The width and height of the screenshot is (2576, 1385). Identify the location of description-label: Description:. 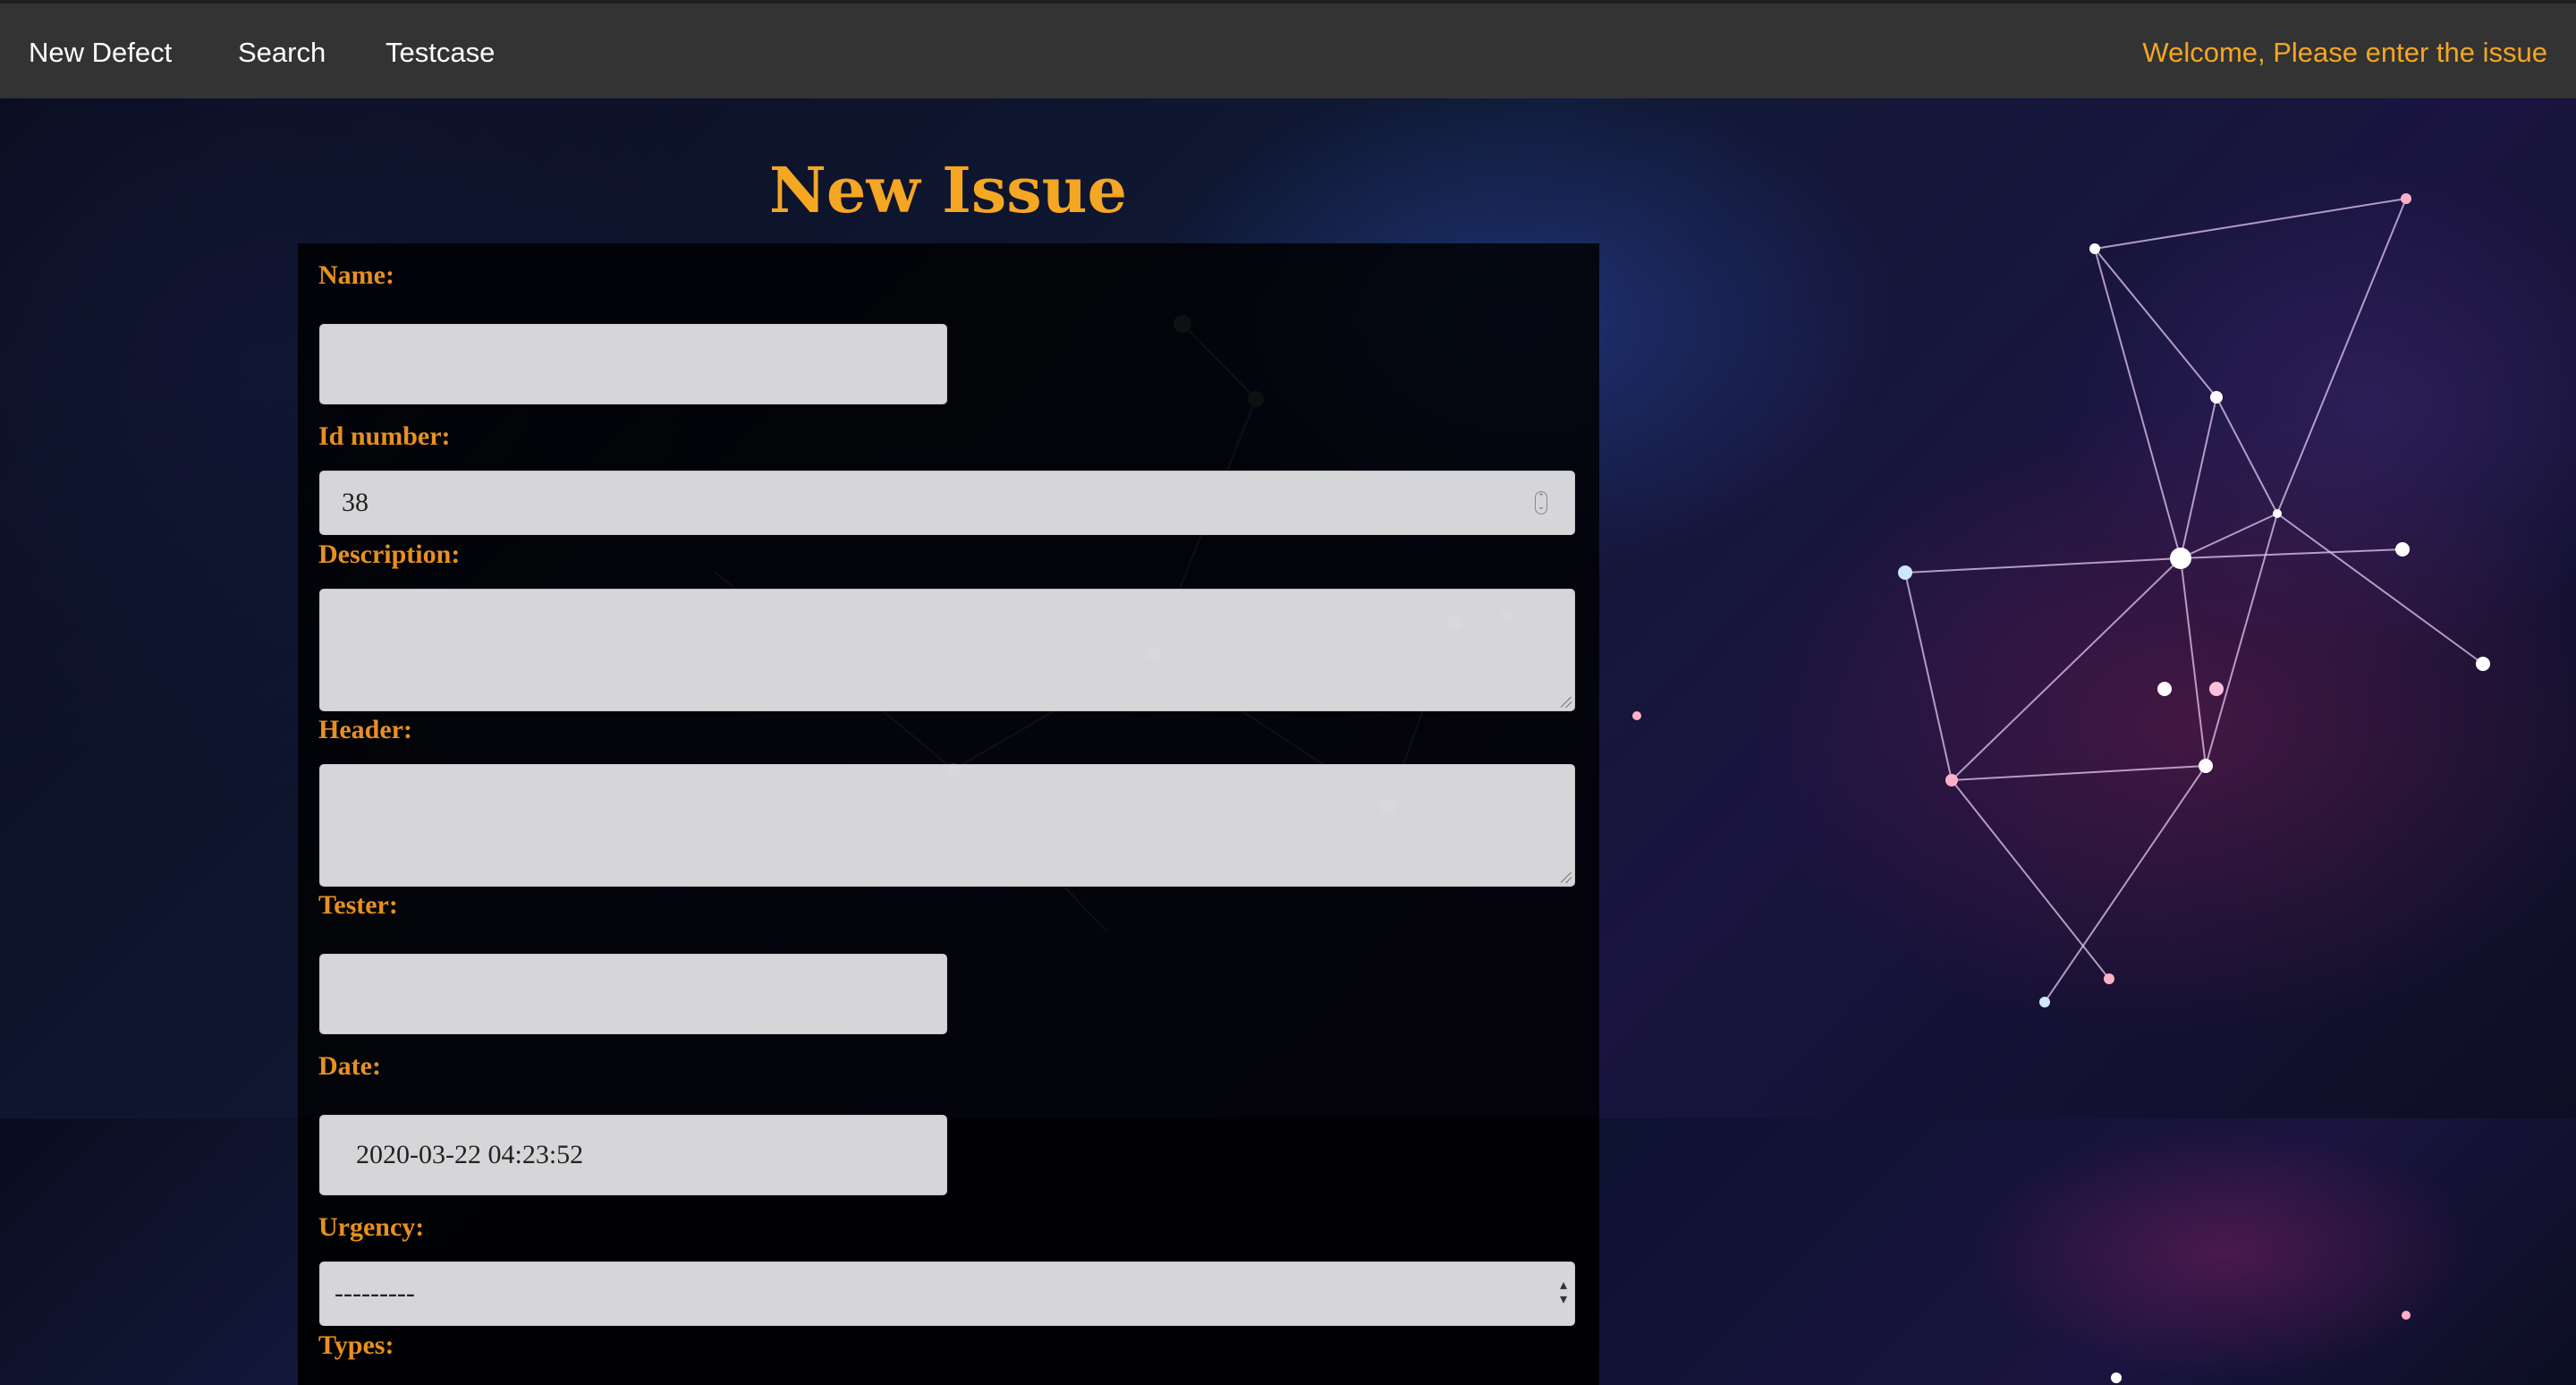
(389, 554).